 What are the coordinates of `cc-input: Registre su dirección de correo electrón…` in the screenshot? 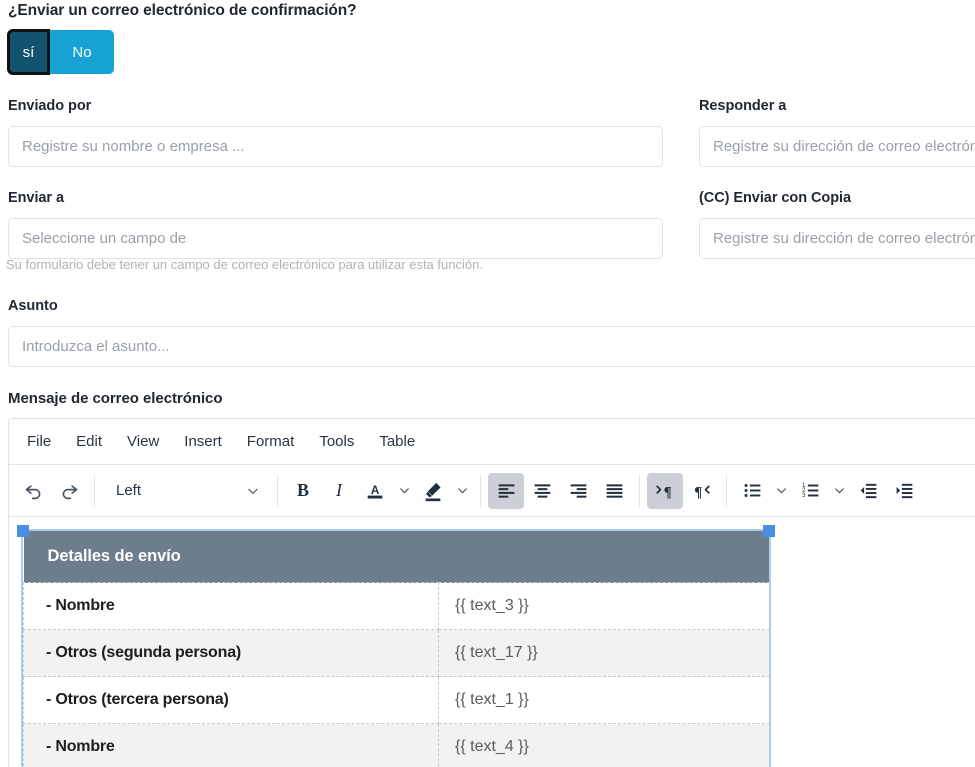 It's located at (837, 238).